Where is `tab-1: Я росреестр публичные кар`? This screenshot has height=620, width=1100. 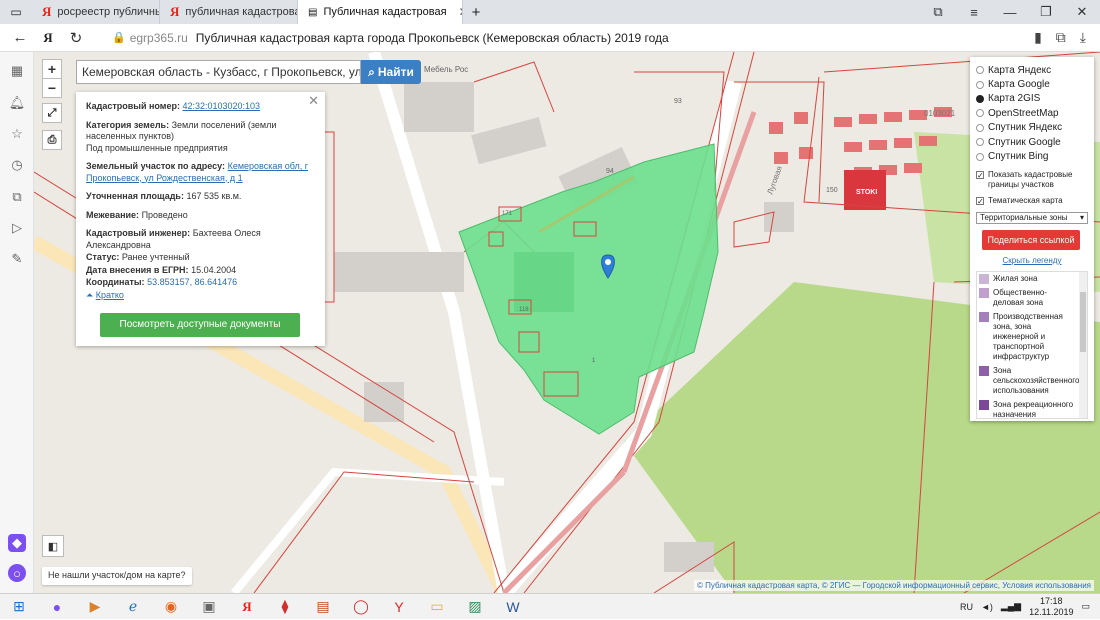
tab-1: Я росреестр публичные кар is located at coordinates (96, 12).